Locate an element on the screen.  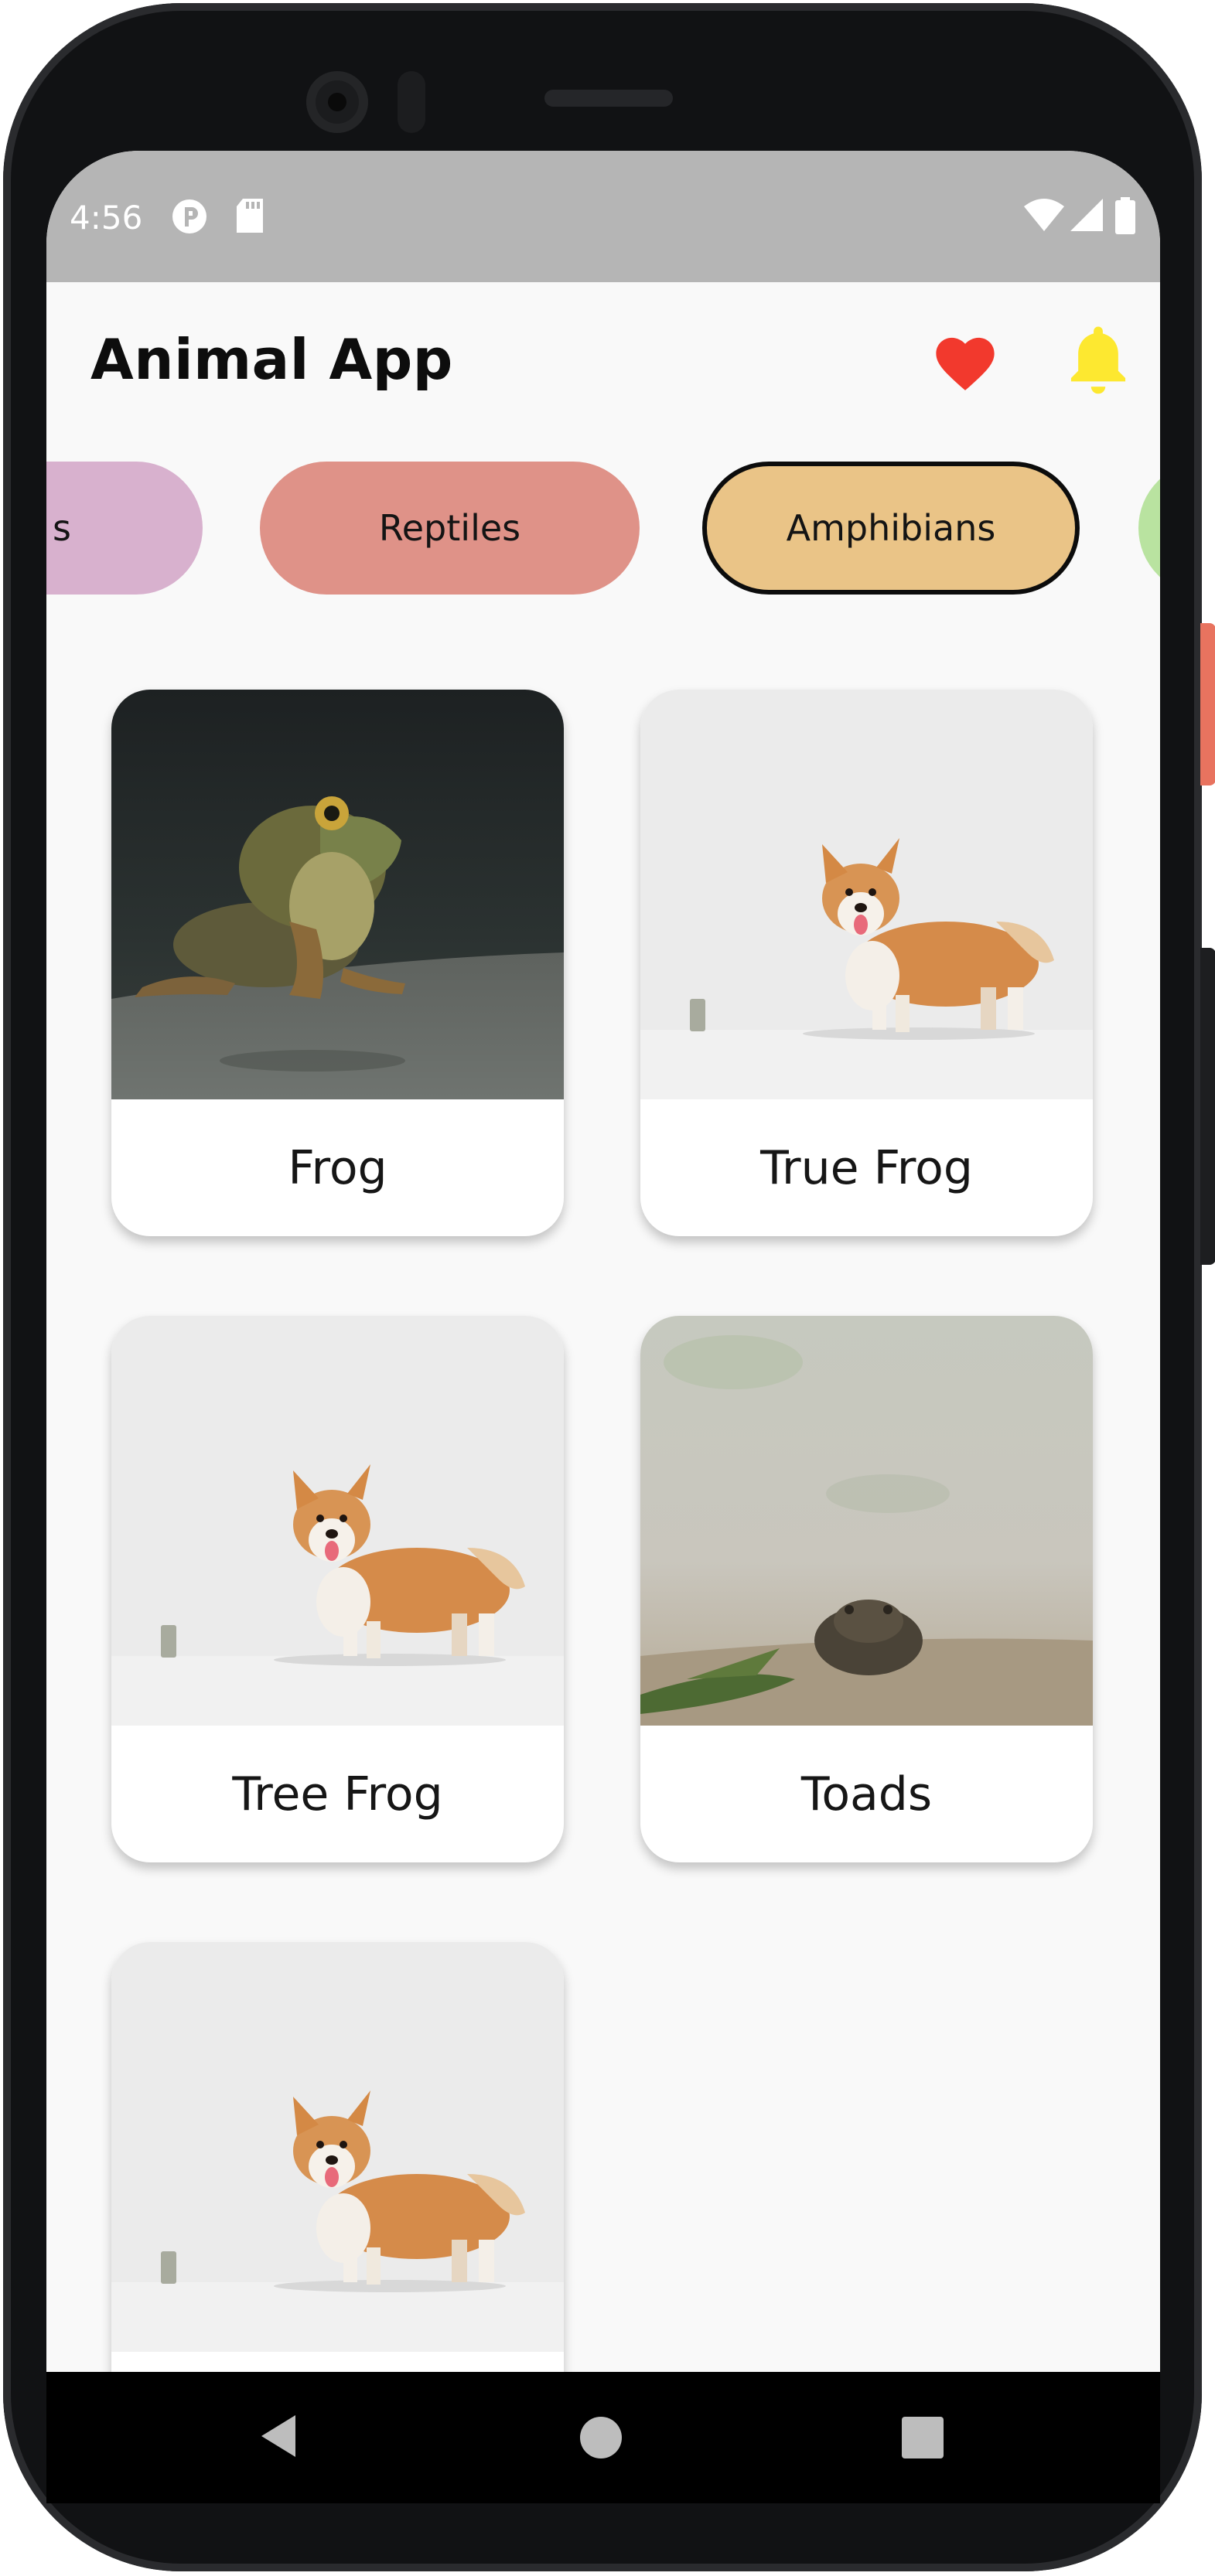
circle-p-icon is located at coordinates (189, 216).